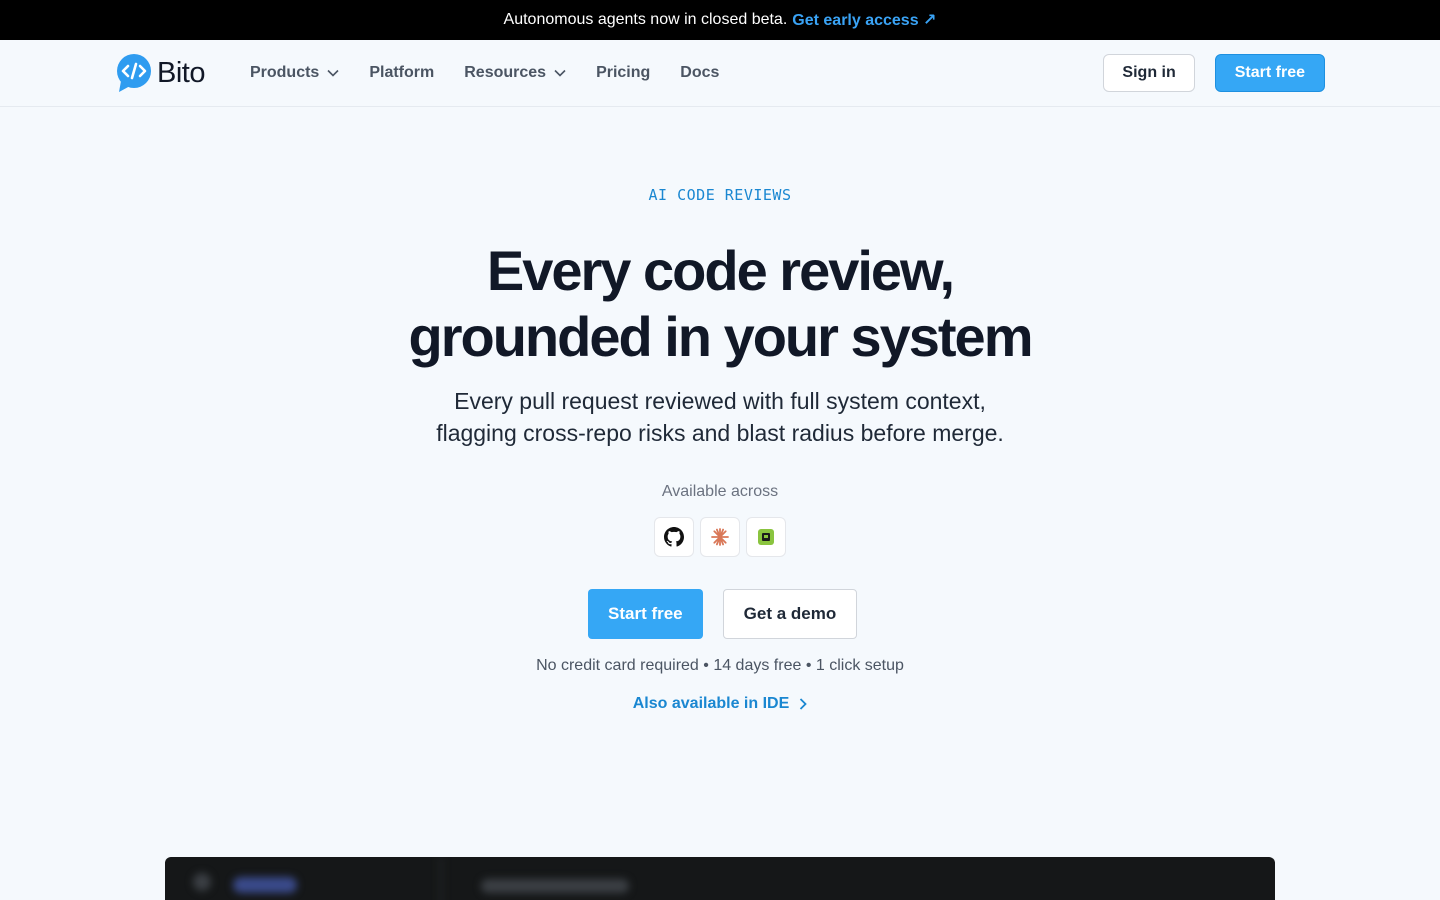 The height and width of the screenshot is (900, 1440). I want to click on integration-icons, so click(720, 537).